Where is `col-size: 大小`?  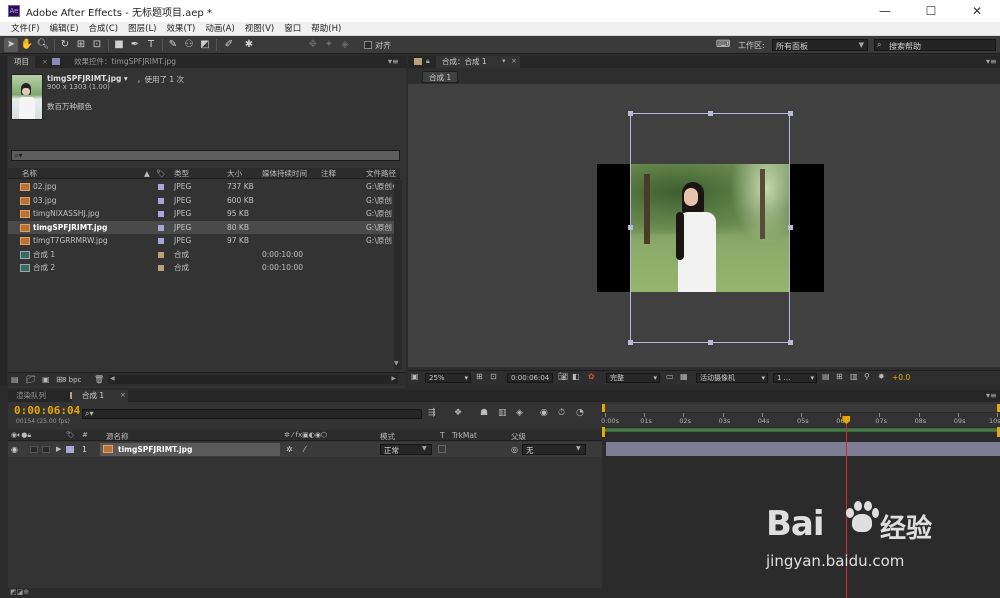
col-size: 大小 is located at coordinates (234, 173).